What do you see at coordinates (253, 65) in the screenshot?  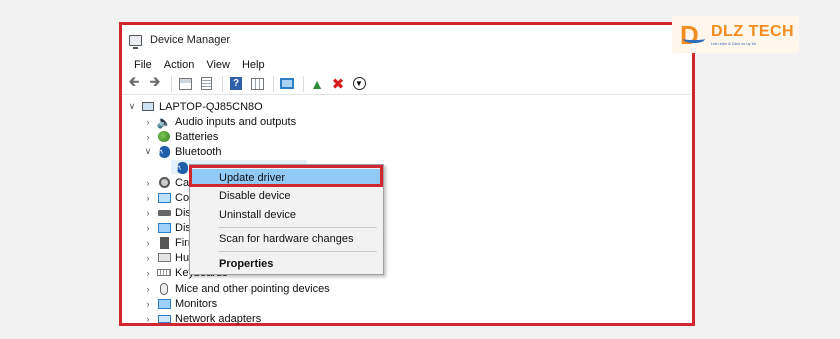 I see `menu-help: Help` at bounding box center [253, 65].